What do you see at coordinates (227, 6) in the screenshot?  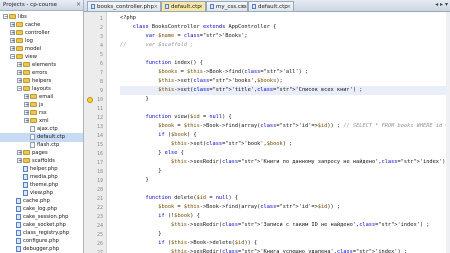 I see `tab-my-css: my_css.css ×` at bounding box center [227, 6].